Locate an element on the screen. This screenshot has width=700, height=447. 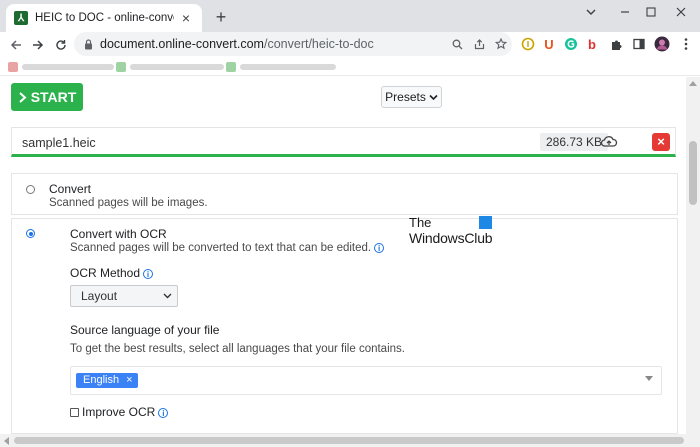
ocr-method-value: Layout is located at coordinates (99, 296).